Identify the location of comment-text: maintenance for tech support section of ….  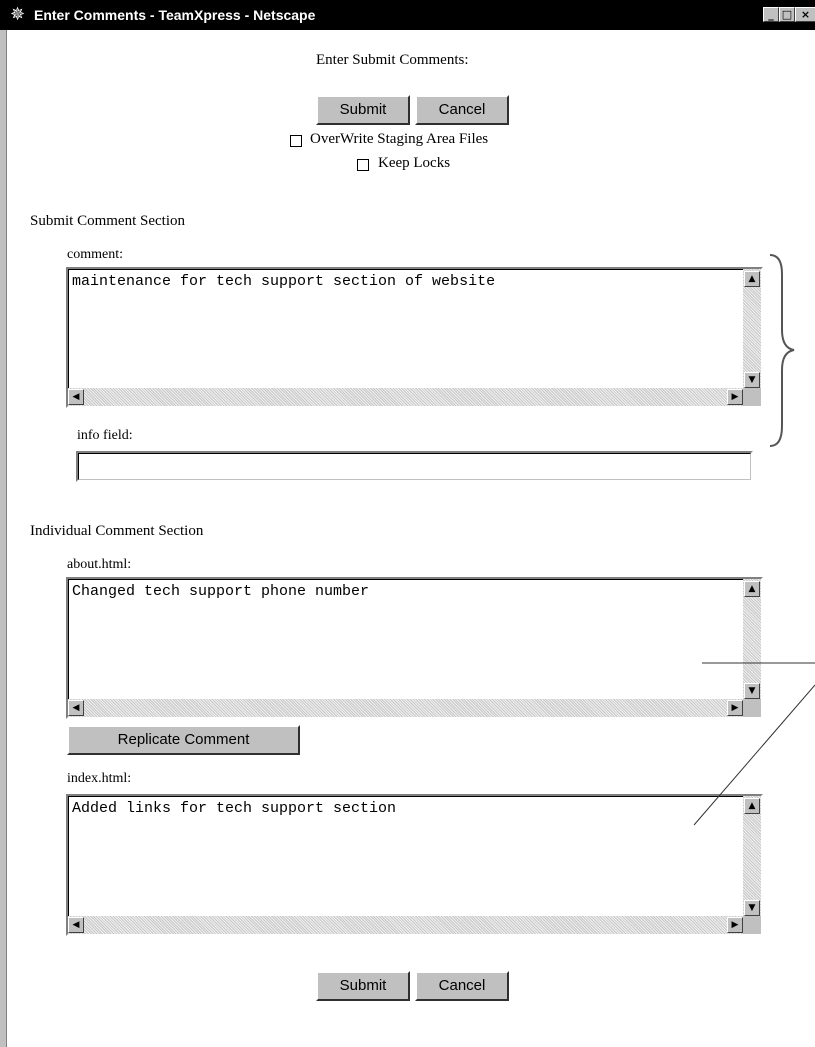
(284, 281).